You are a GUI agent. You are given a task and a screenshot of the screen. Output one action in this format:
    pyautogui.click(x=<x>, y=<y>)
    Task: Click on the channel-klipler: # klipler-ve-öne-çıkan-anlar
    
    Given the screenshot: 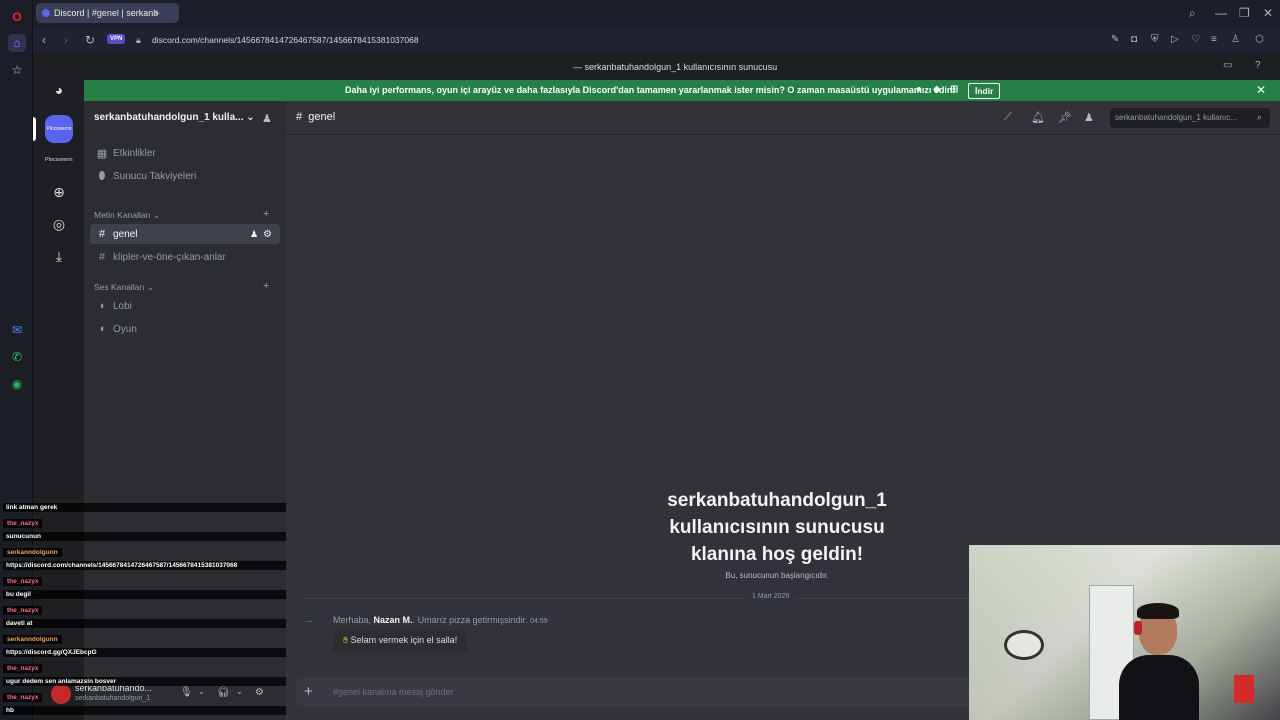 What is the action you would take?
    pyautogui.click(x=185, y=257)
    